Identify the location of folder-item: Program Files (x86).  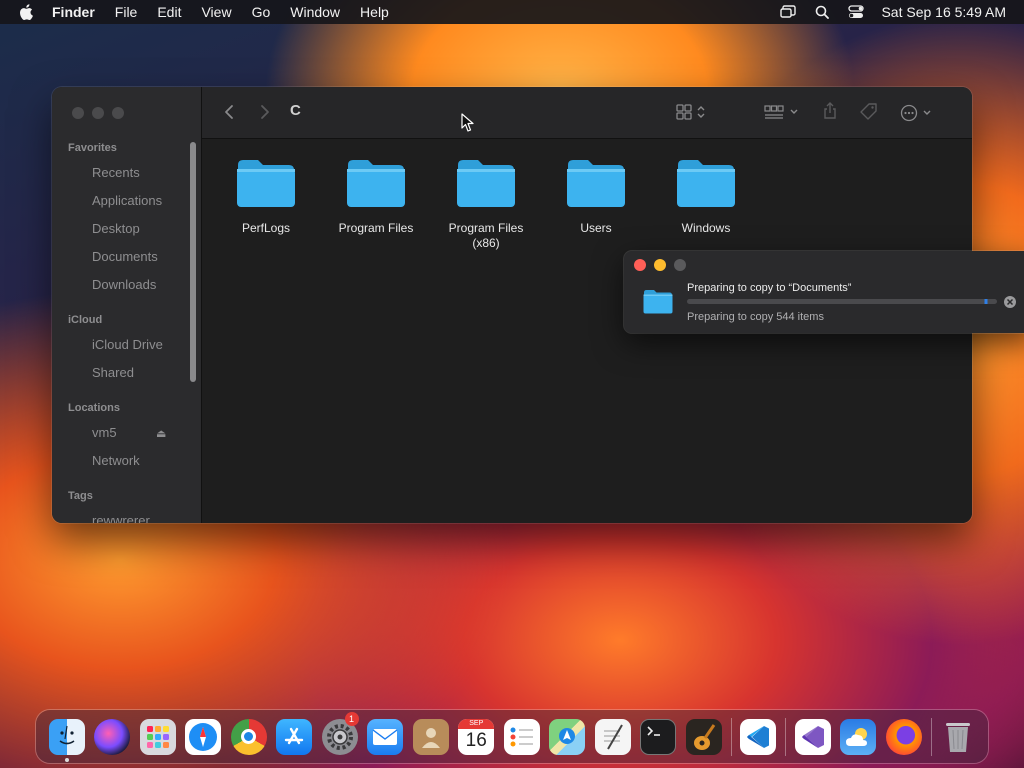
(486, 204).